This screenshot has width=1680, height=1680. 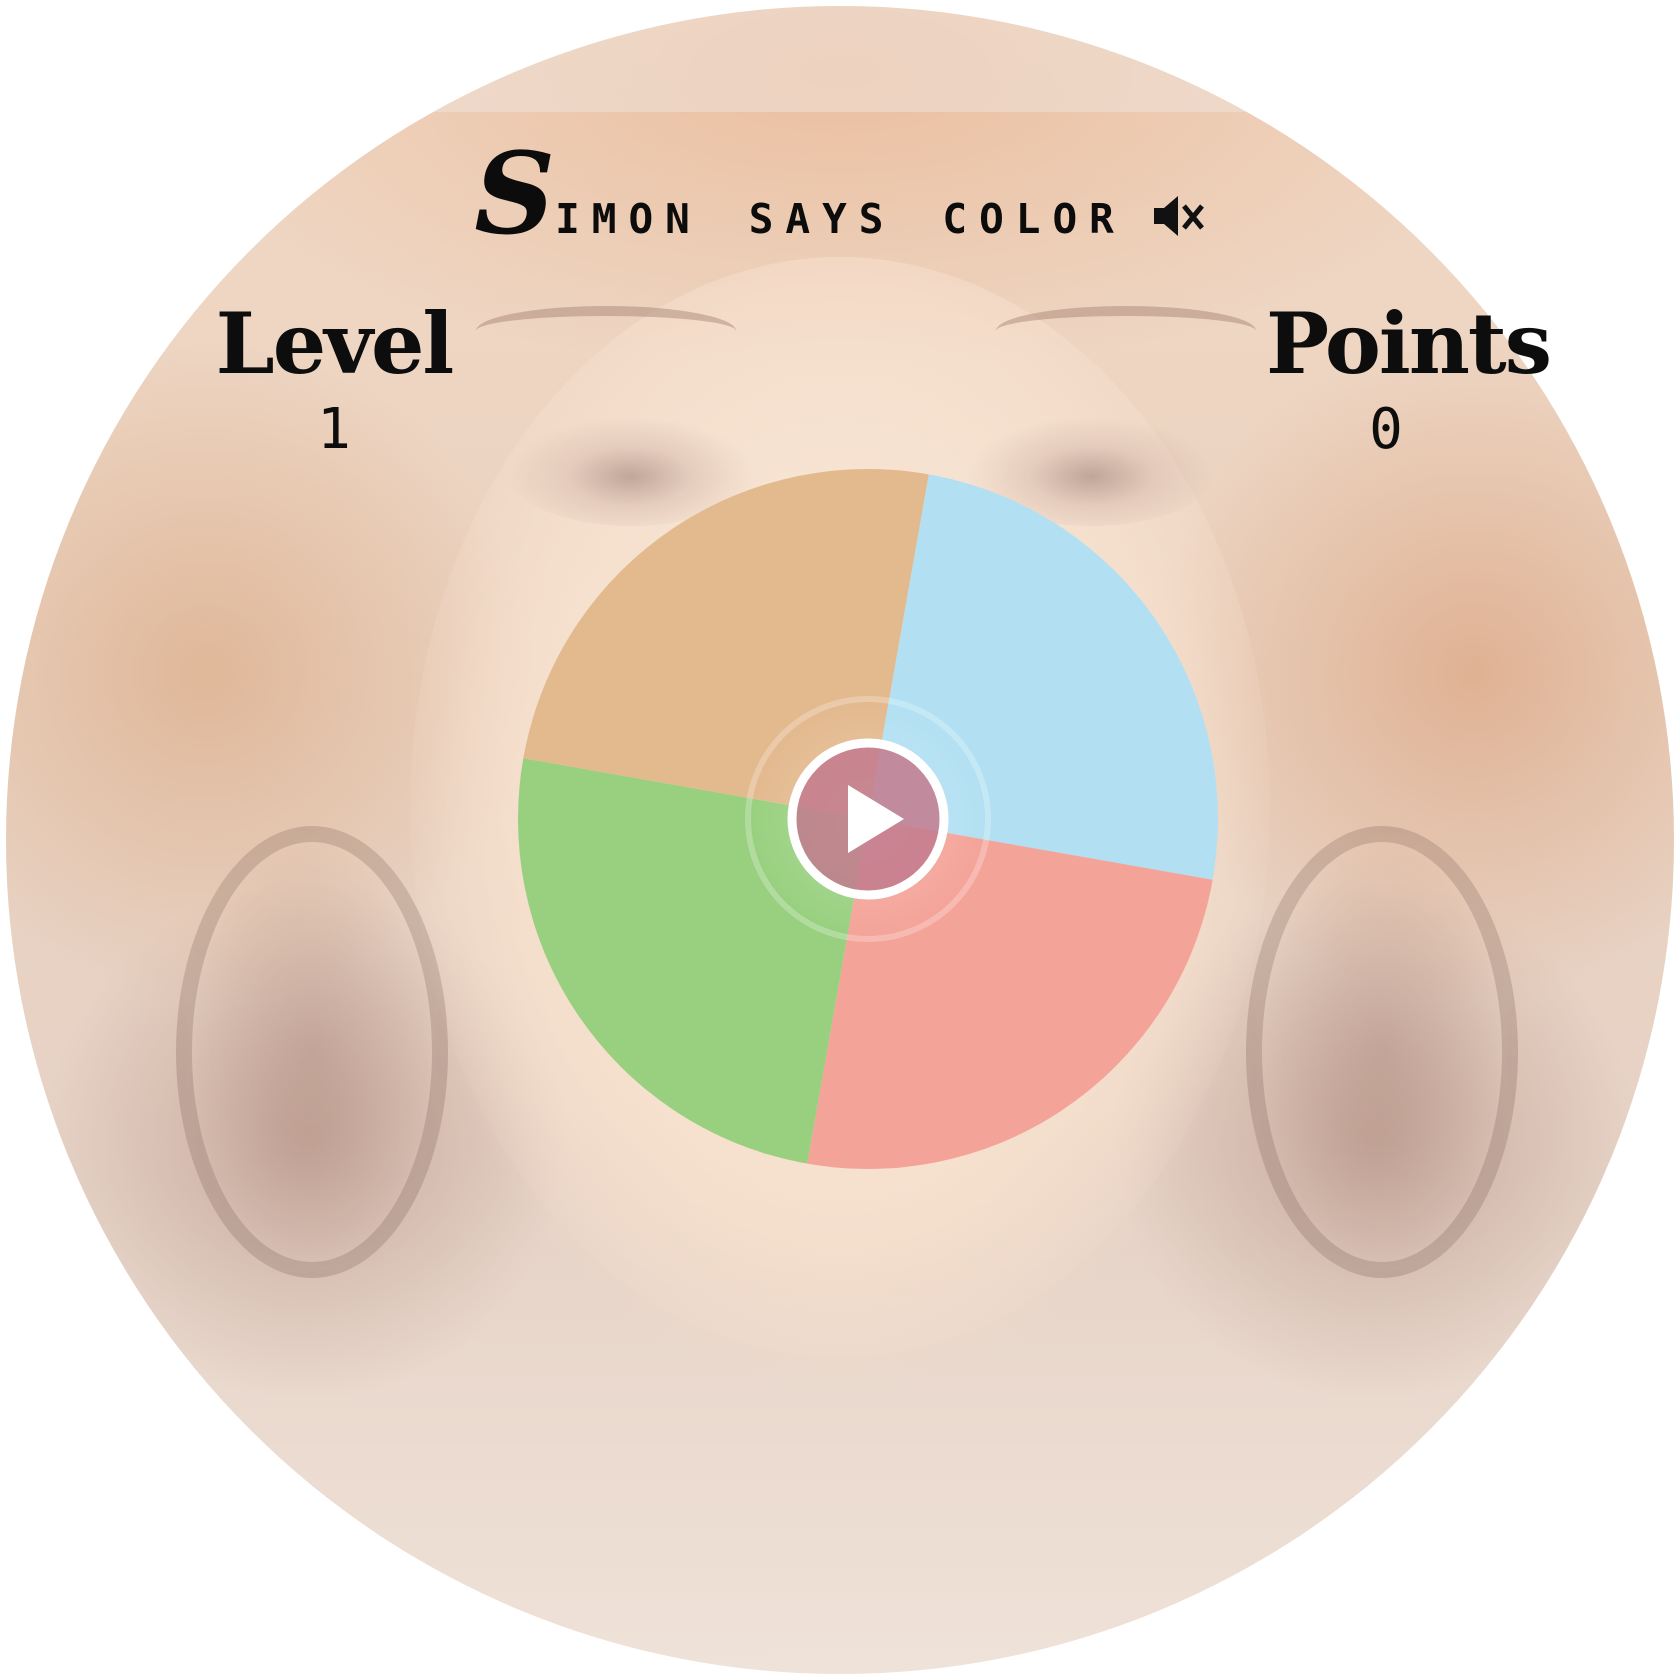 I want to click on header-band, so click(x=840, y=59).